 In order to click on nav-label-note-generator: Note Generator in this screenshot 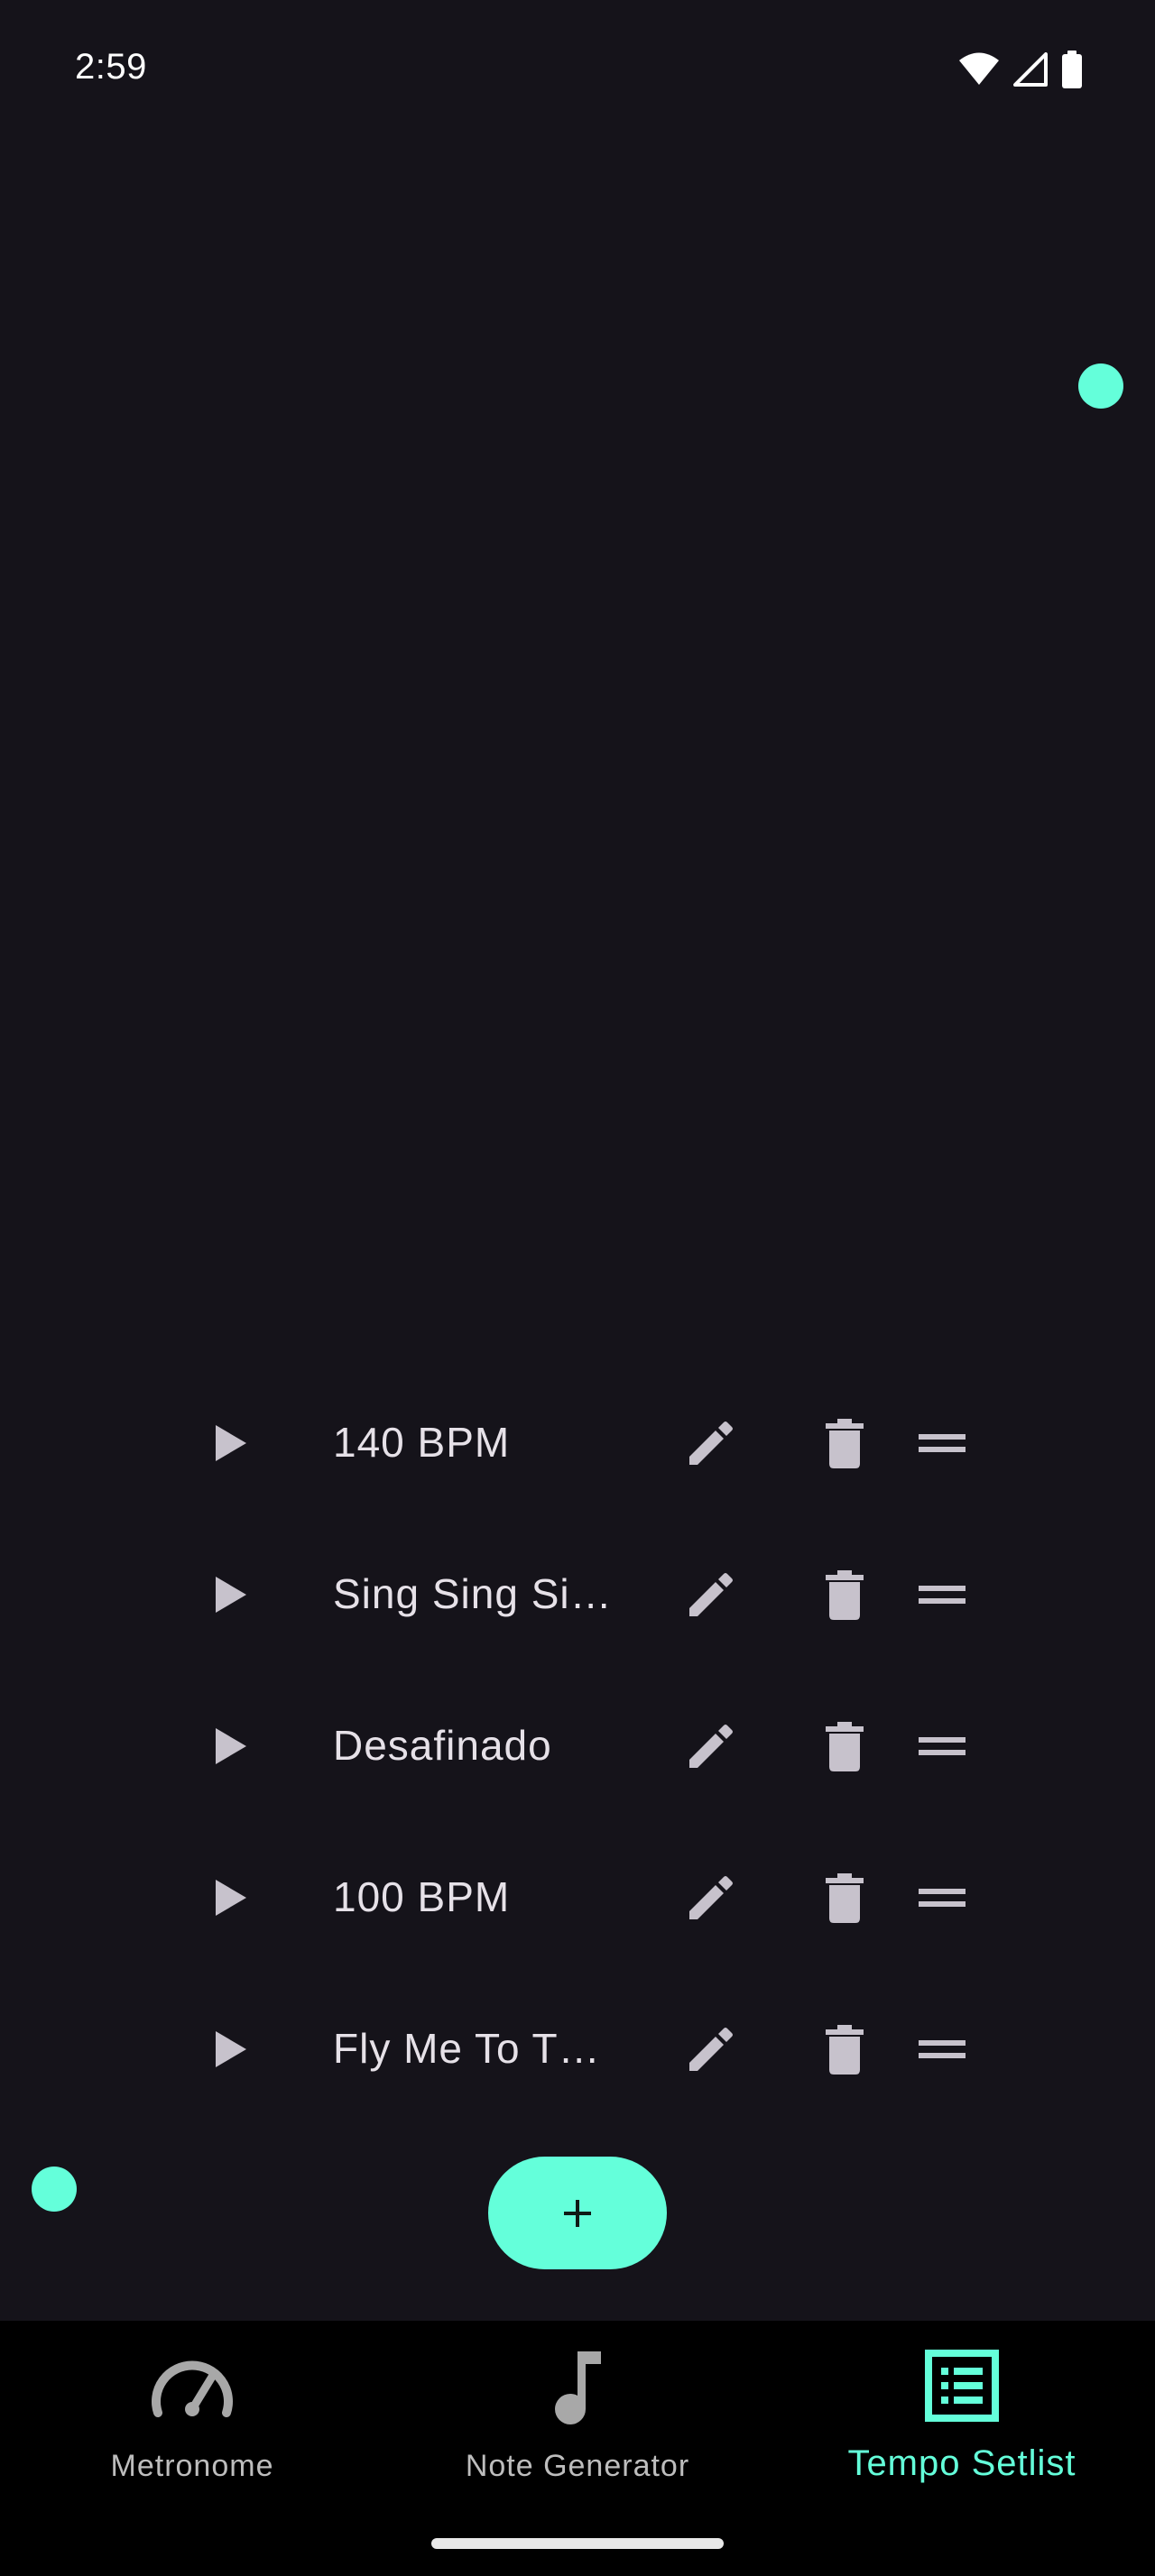, I will do `click(577, 2466)`.